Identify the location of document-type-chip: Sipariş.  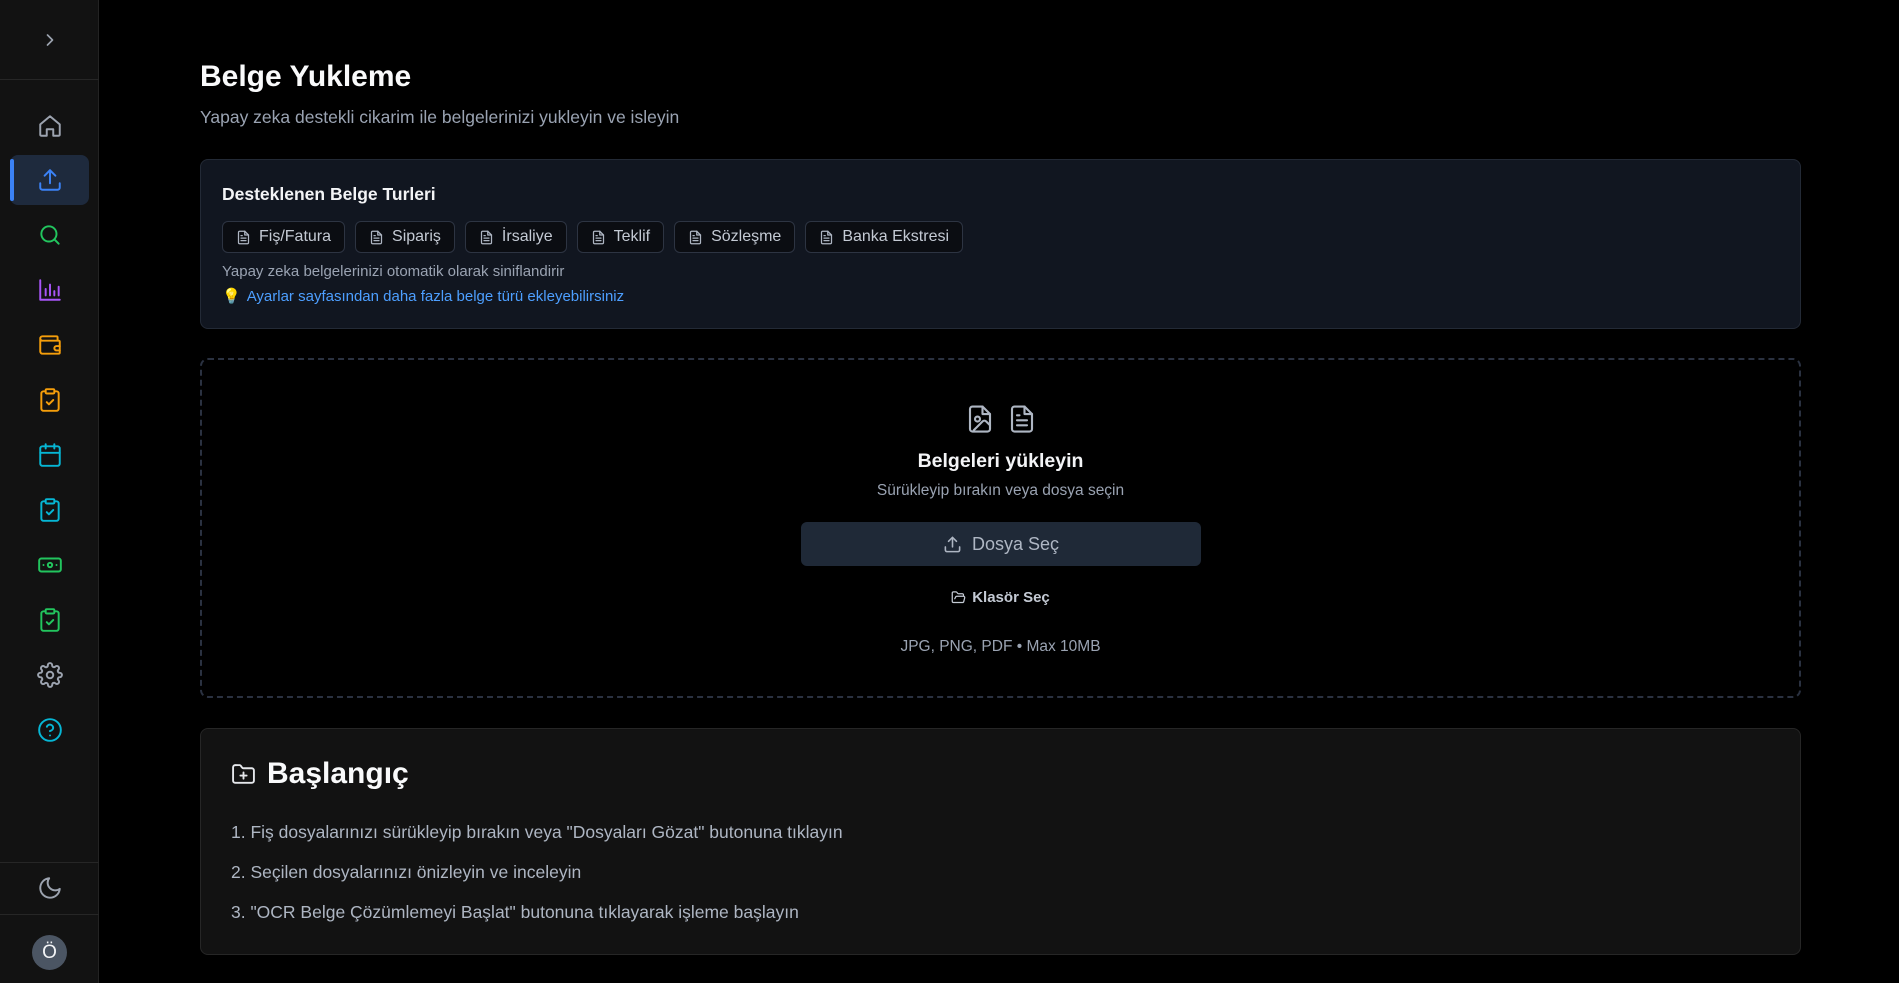
(405, 237).